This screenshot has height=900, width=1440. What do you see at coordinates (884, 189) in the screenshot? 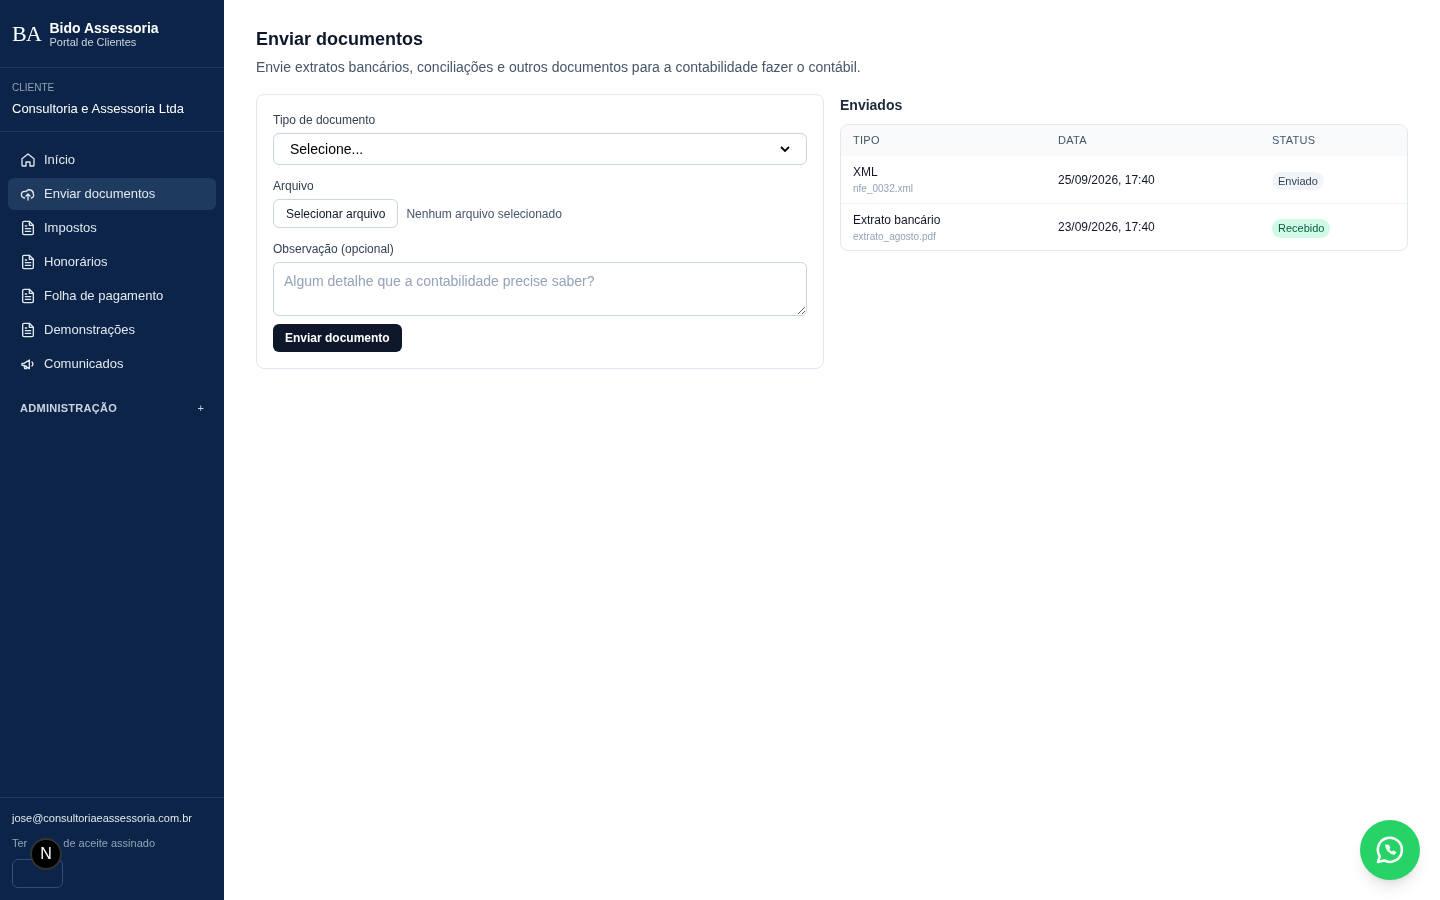
I see `file-name-cell-text: nfe_0032.xml` at bounding box center [884, 189].